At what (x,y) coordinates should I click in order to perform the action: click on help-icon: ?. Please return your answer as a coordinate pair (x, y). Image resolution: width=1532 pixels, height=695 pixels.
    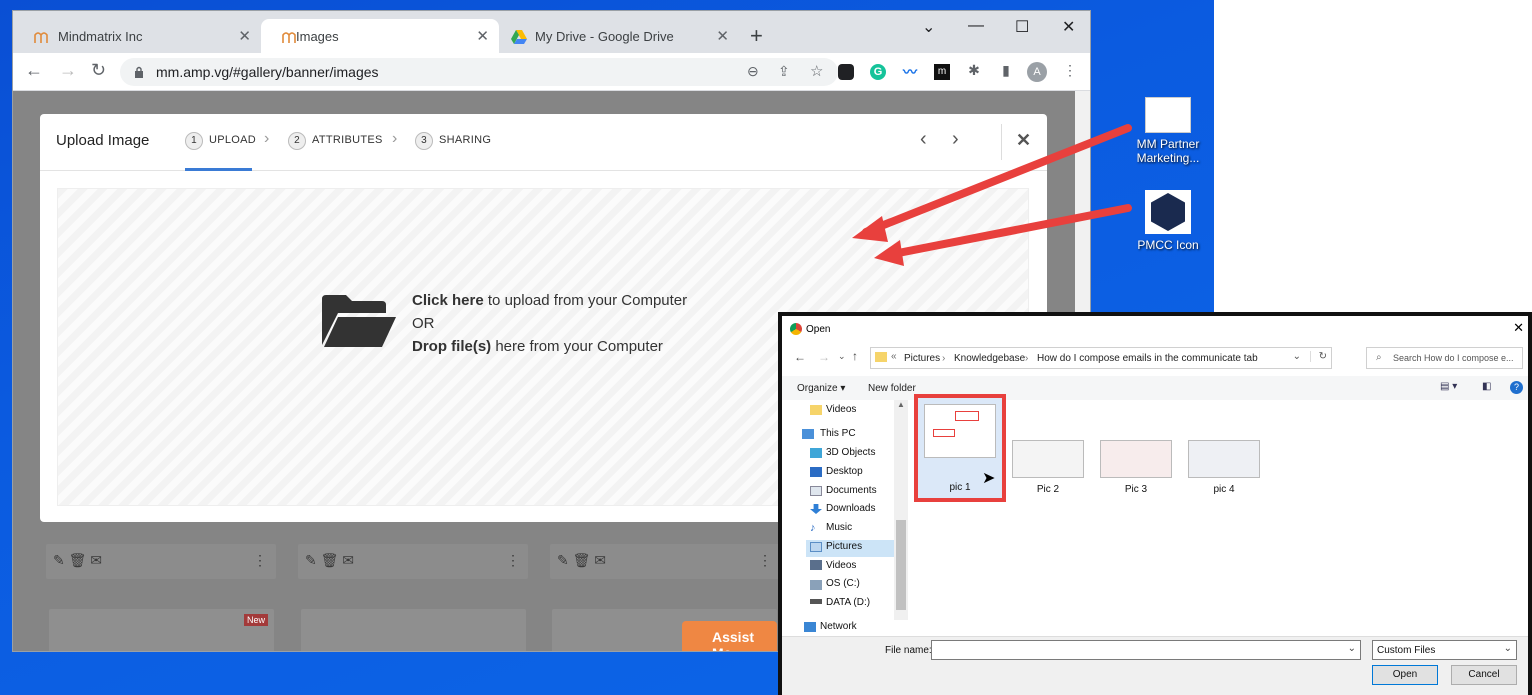
    Looking at the image, I should click on (1516, 387).